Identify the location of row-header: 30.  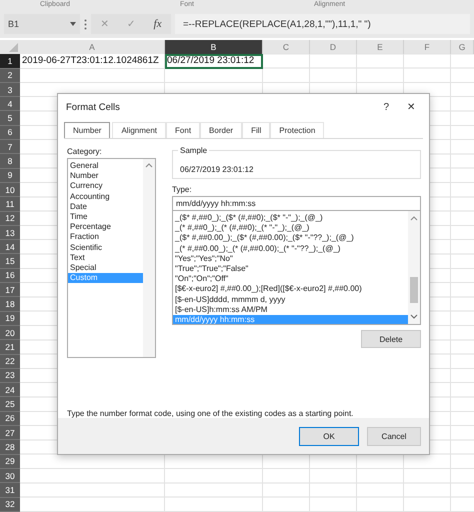
(10, 476).